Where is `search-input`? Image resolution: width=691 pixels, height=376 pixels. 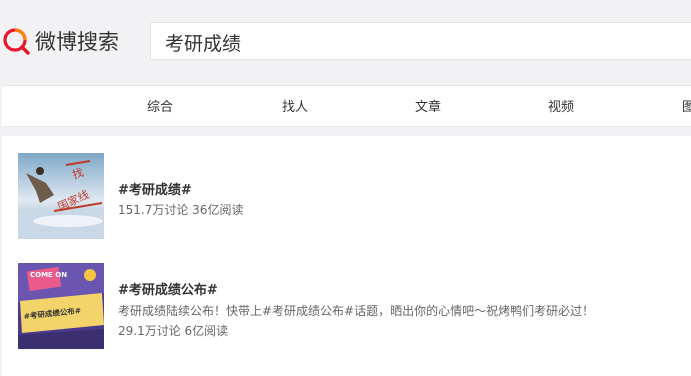 search-input is located at coordinates (425, 42).